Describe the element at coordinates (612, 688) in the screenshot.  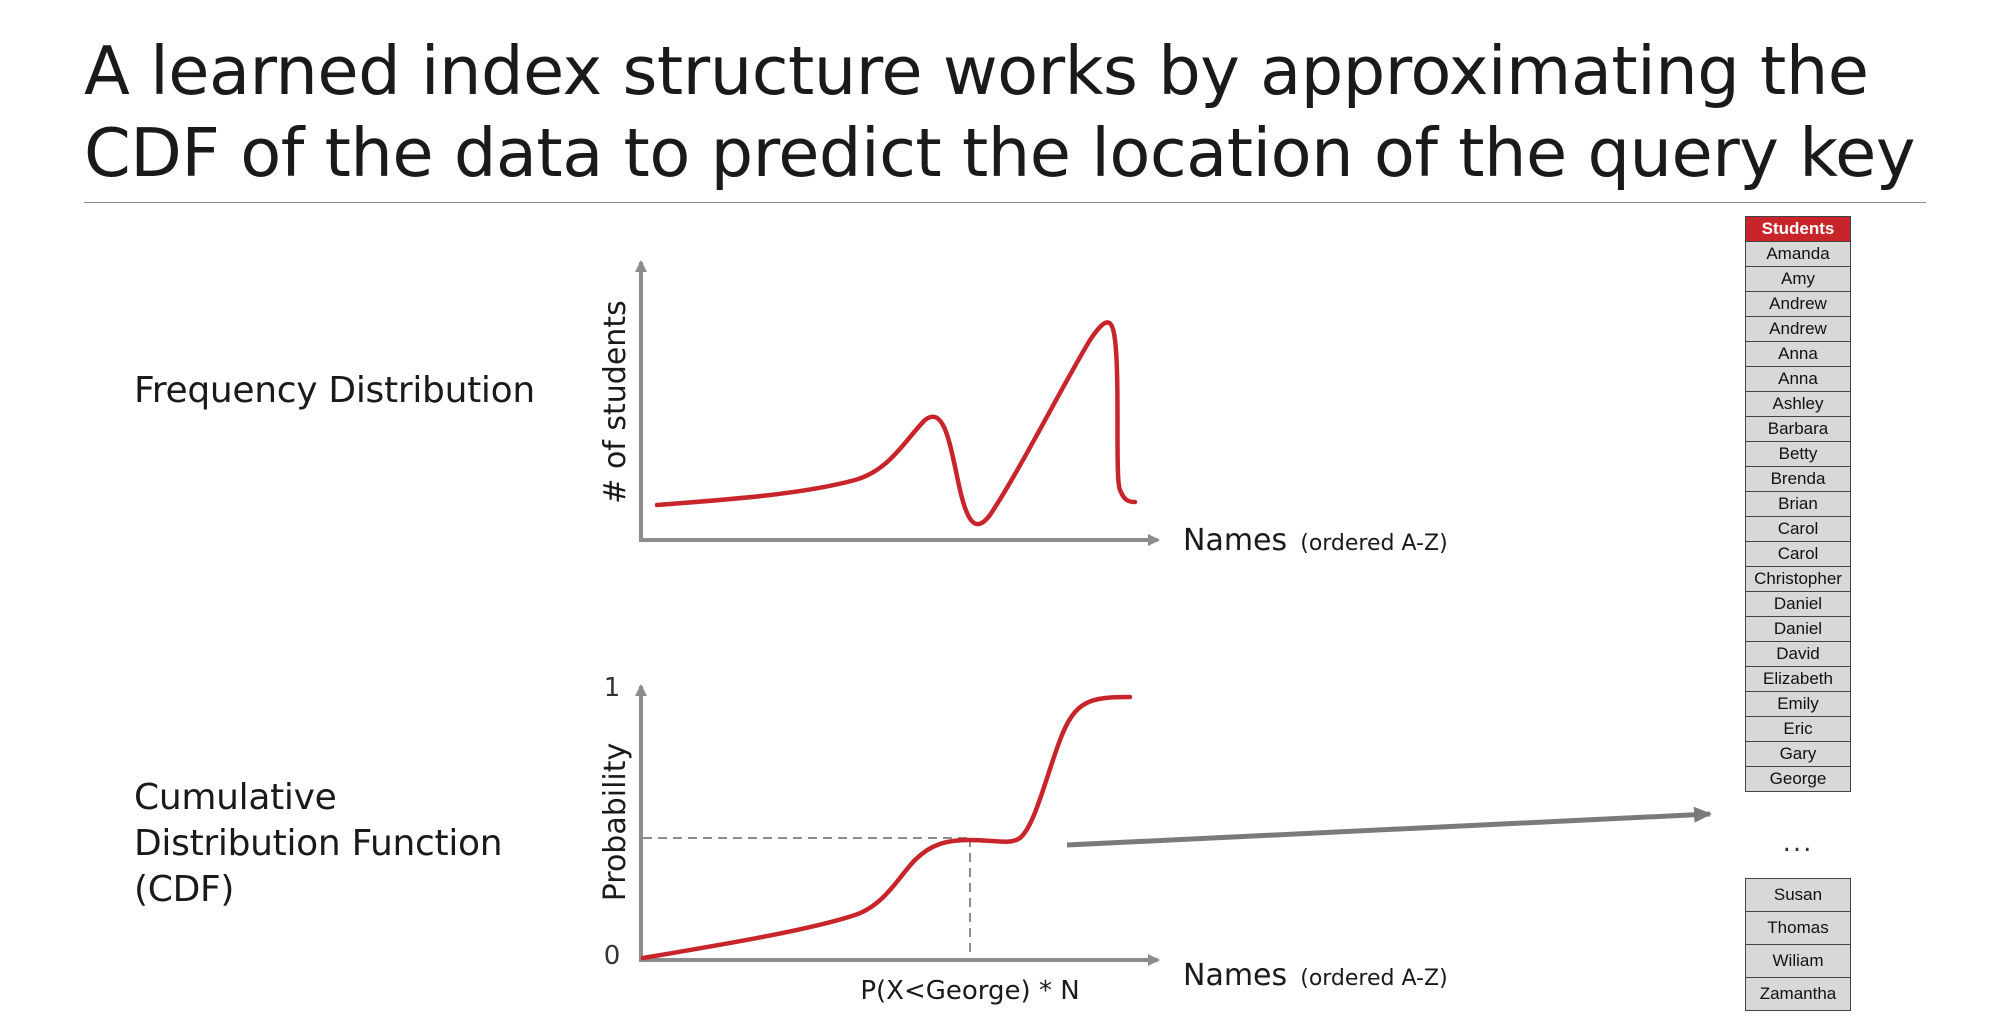
I see `cdf-y-tick-top: 1` at that location.